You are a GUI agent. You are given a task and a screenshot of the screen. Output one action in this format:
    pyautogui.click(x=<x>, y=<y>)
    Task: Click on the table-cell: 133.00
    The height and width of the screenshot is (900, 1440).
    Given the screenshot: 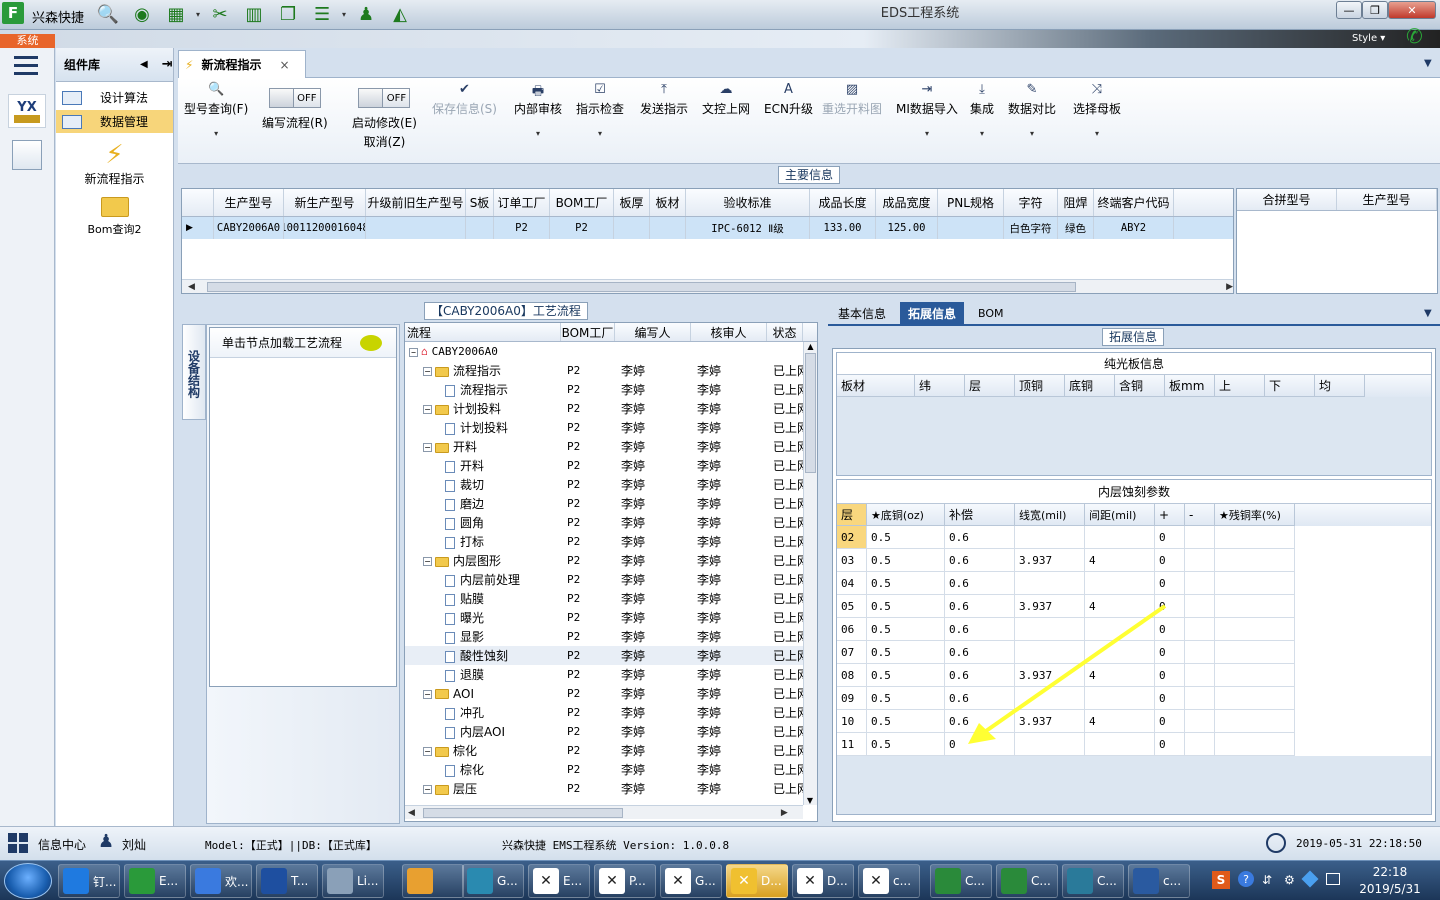 What is the action you would take?
    pyautogui.click(x=843, y=228)
    